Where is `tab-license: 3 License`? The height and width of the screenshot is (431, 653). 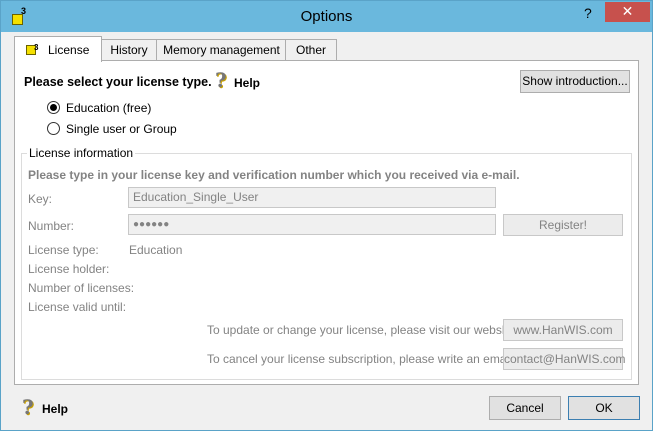
tab-license: 3 License is located at coordinates (58, 49).